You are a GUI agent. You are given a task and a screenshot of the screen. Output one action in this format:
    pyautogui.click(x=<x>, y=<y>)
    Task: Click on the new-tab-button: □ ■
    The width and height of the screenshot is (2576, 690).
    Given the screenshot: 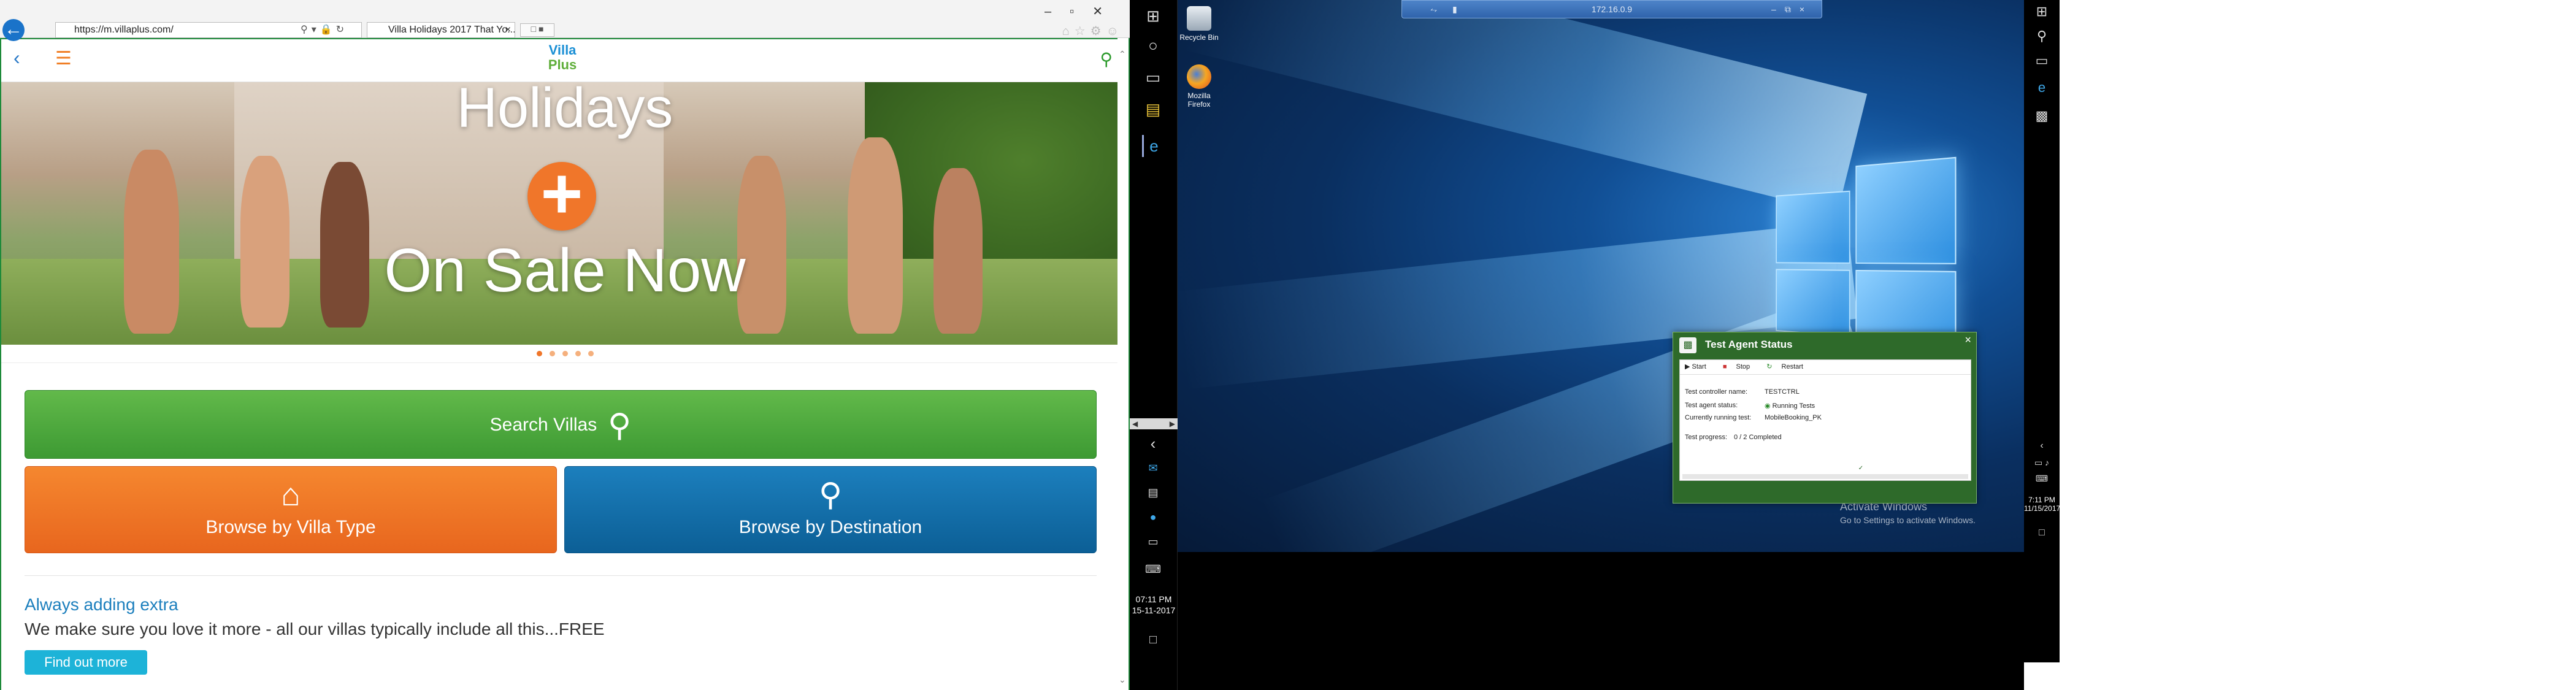 What is the action you would take?
    pyautogui.click(x=537, y=30)
    